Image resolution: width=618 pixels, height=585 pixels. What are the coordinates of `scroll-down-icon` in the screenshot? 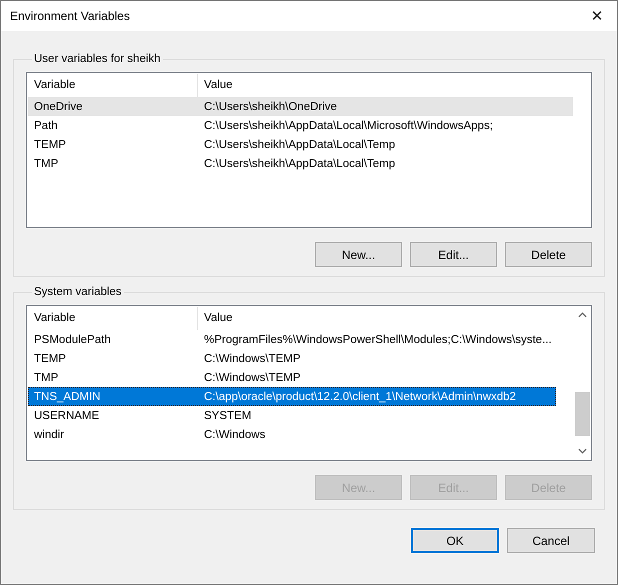 It's located at (582, 451).